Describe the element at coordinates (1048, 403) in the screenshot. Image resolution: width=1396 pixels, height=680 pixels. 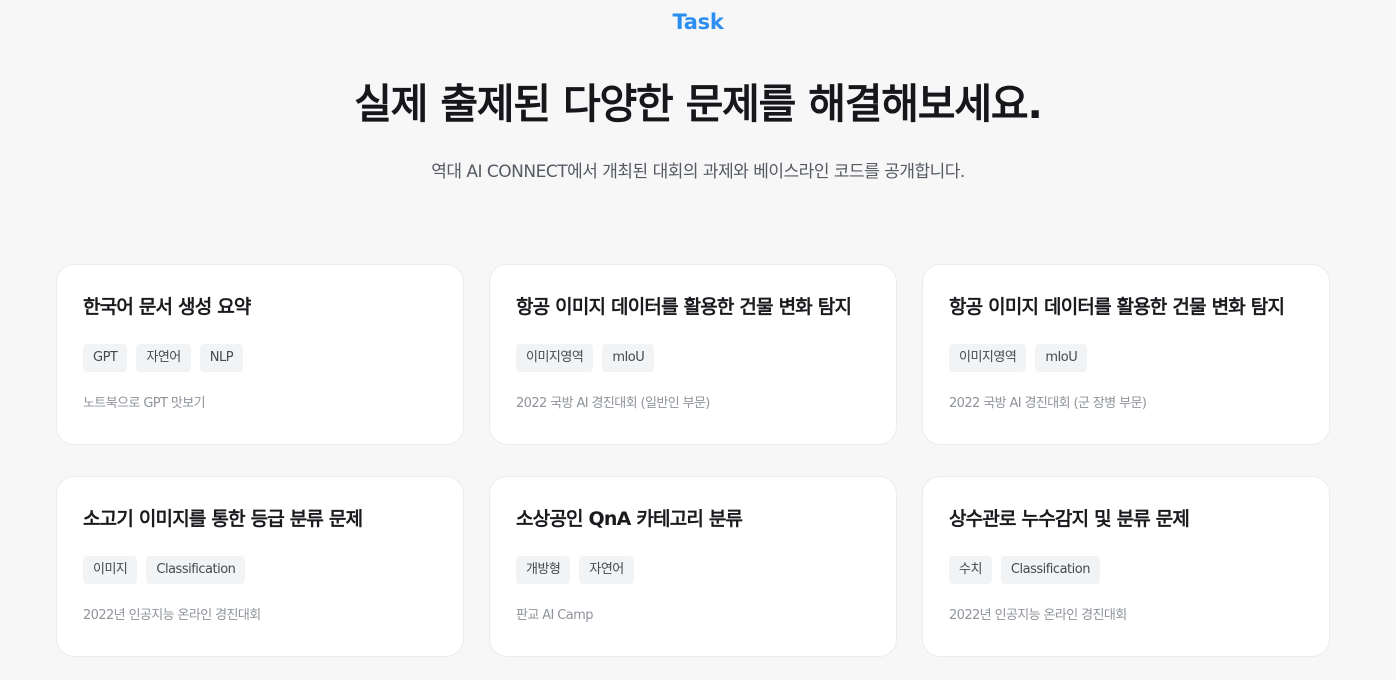
I see `task-card-competition: 2022 국방 AI 경진대회 (군 장병 부문)` at that location.